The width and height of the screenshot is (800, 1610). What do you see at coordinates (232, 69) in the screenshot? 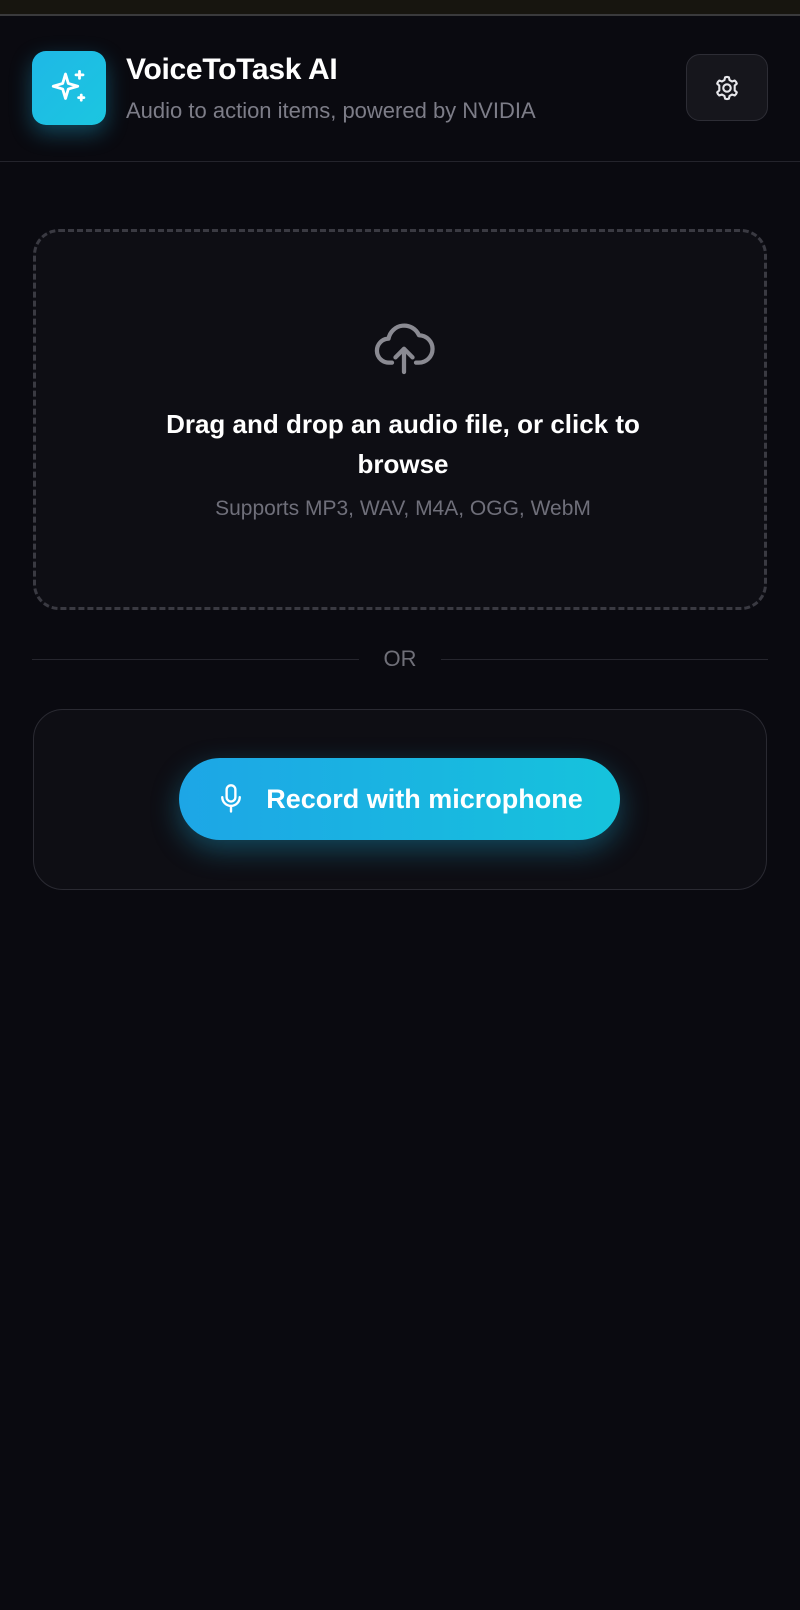
I see `app-title: VoiceToTask AI` at bounding box center [232, 69].